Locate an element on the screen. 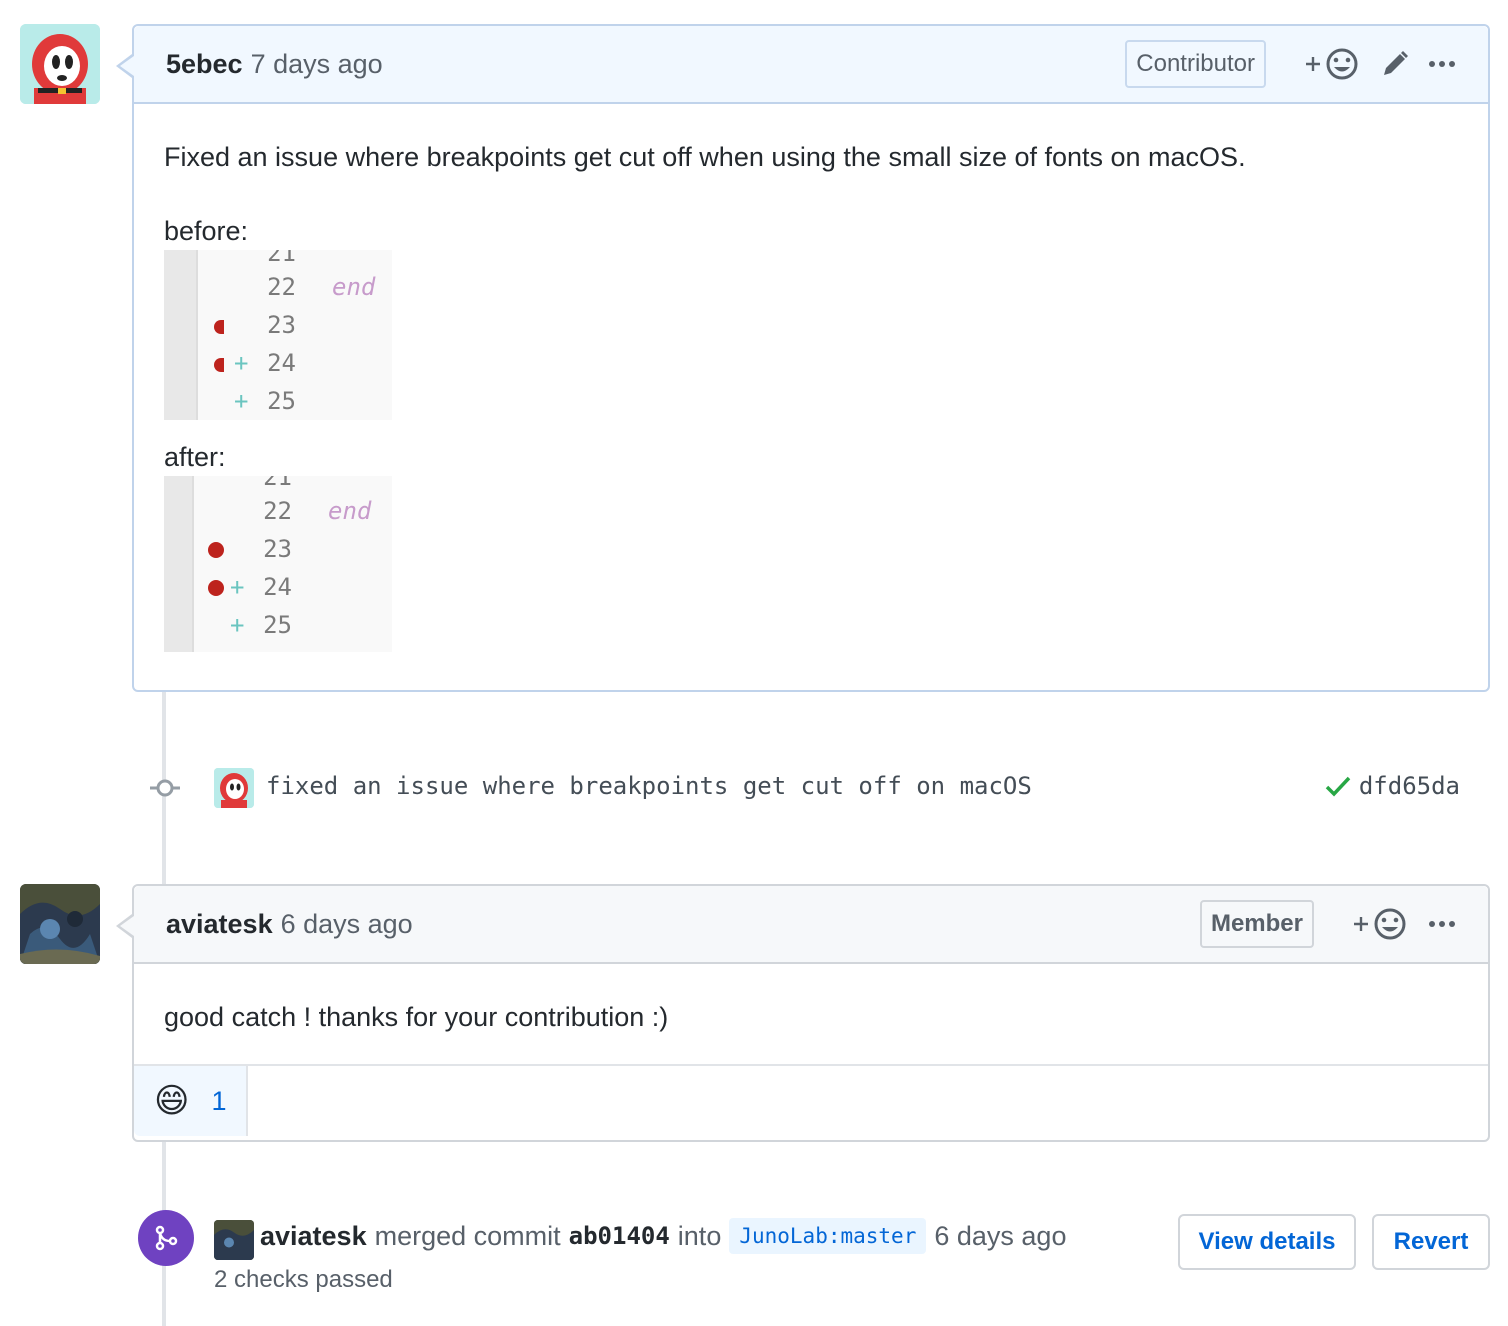 This screenshot has height=1326, width=1508. check-icon is located at coordinates (1338, 786).